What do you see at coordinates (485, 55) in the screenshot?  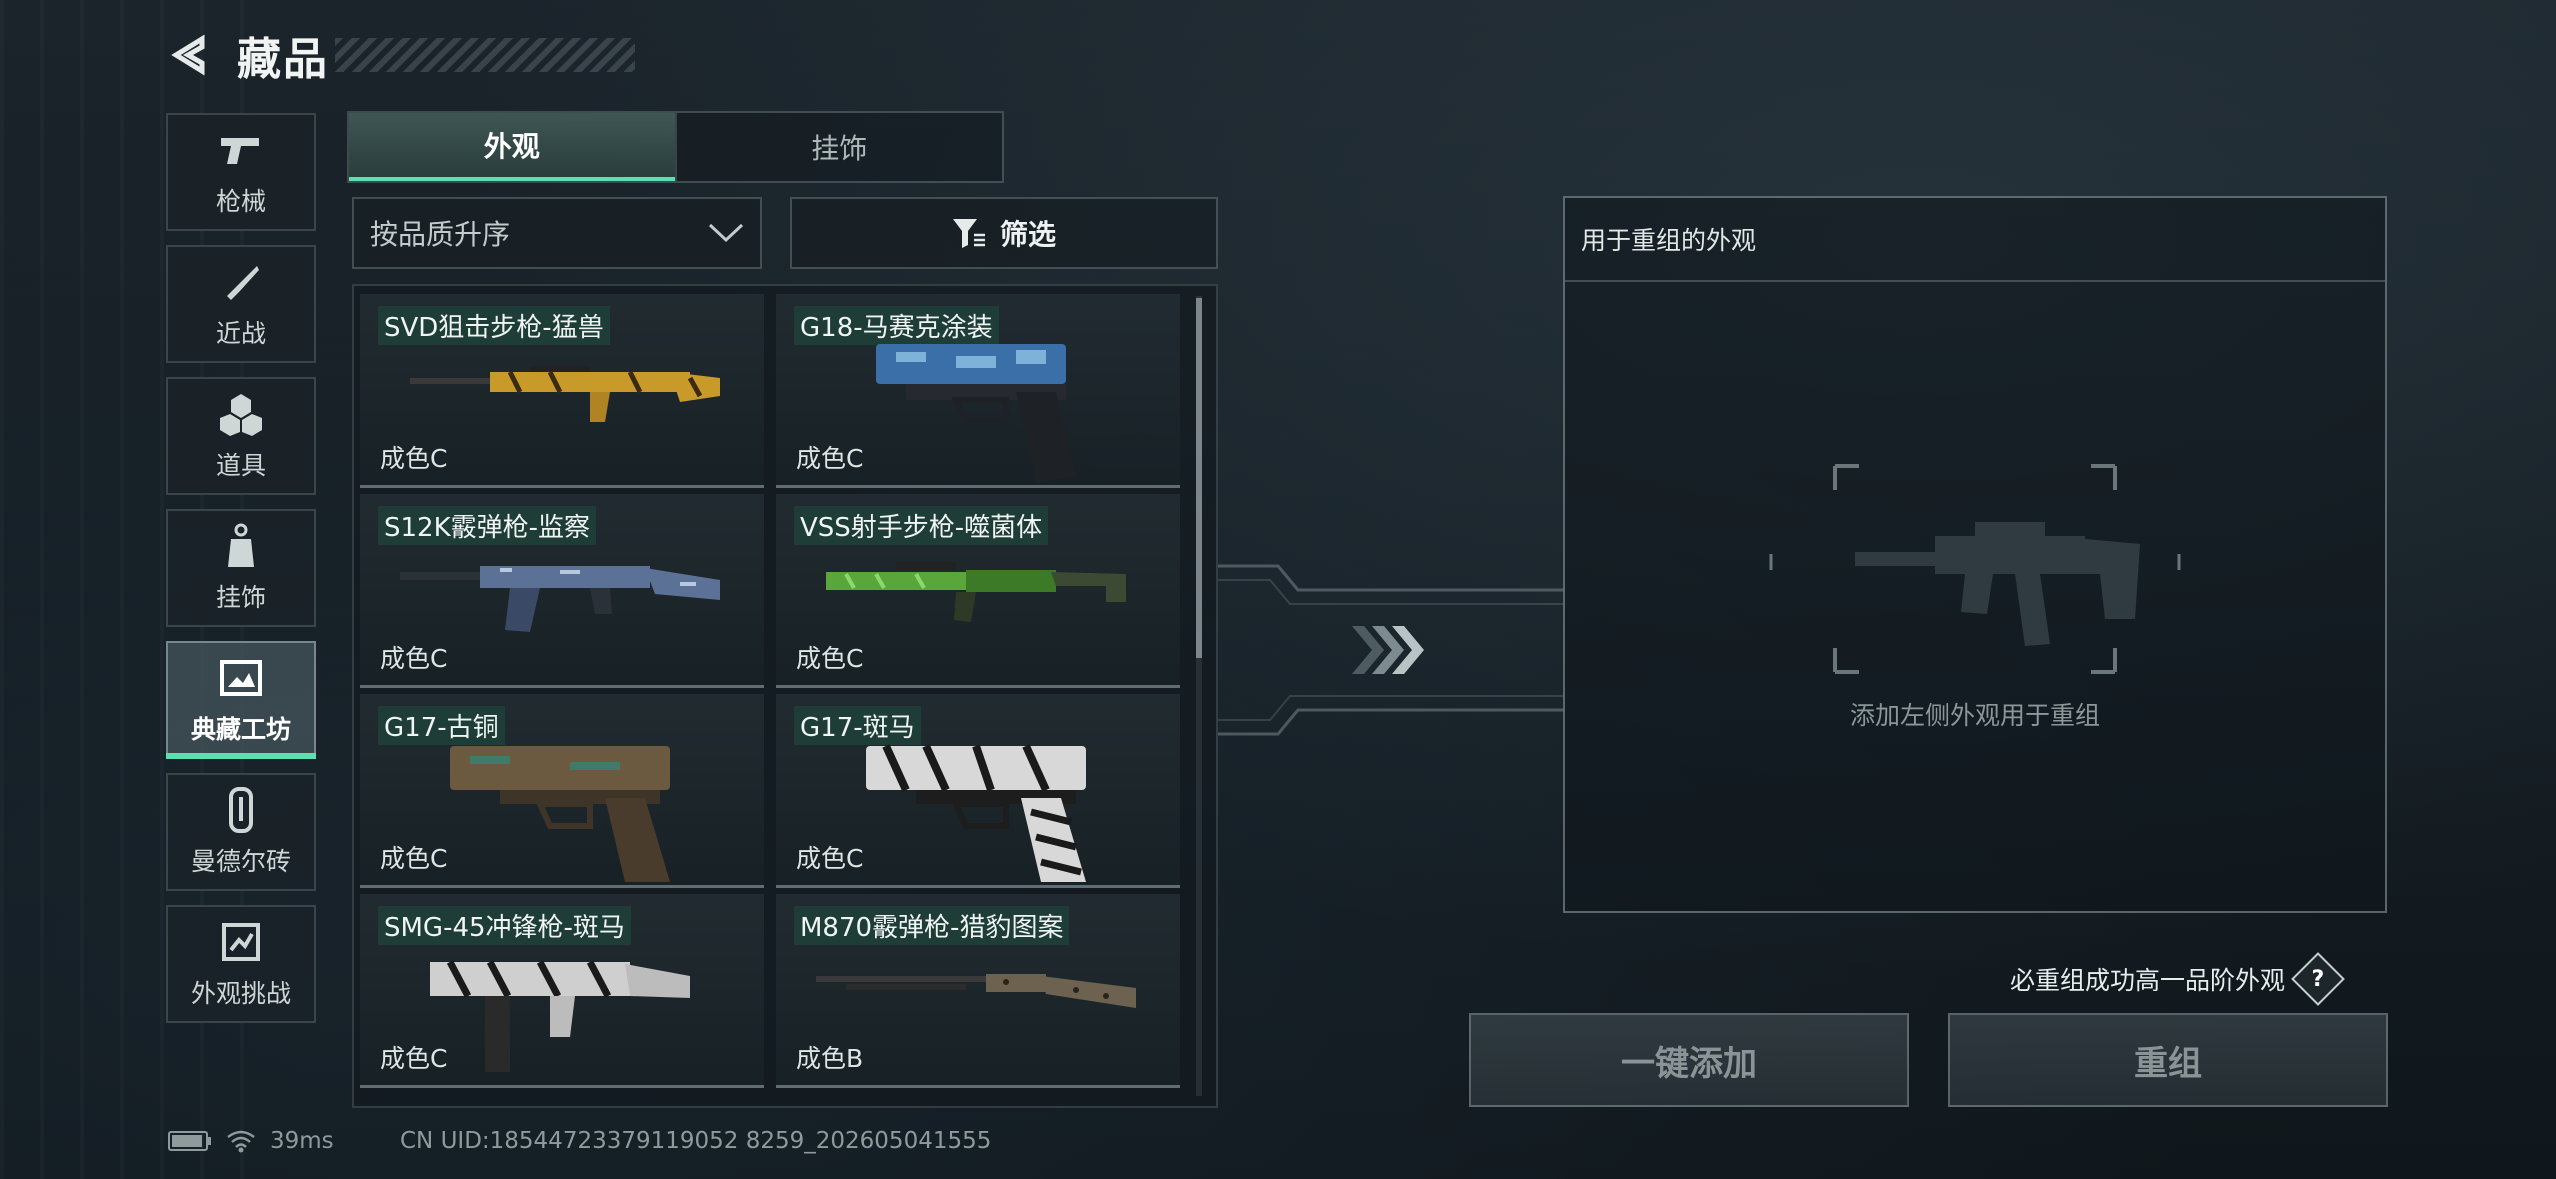 I see `title-decoration` at bounding box center [485, 55].